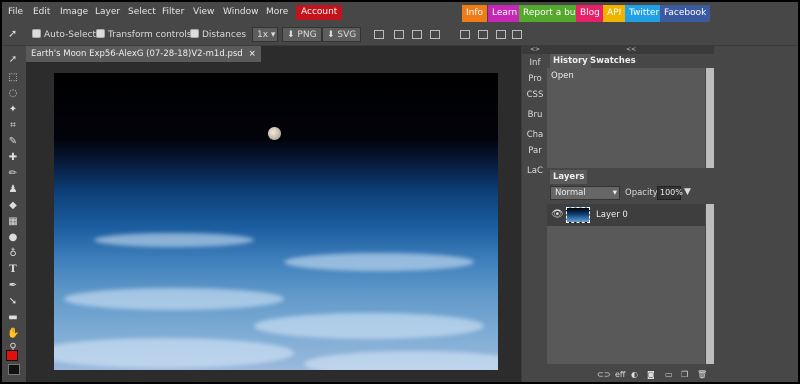 This screenshot has height=384, width=800. What do you see at coordinates (670, 193) in the screenshot?
I see `opacity-input: 100%` at bounding box center [670, 193].